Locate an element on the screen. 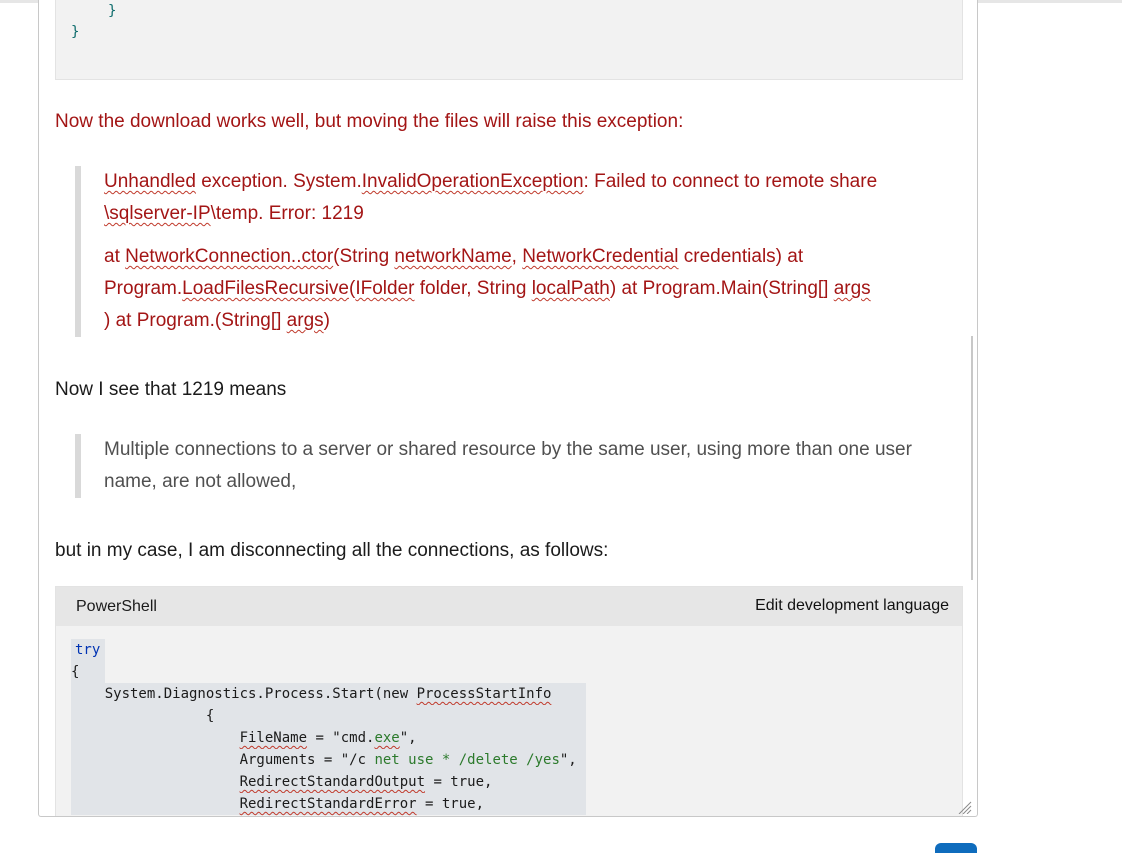 Image resolution: width=1122 pixels, height=853 pixels. code-block-top: } } is located at coordinates (509, 40).